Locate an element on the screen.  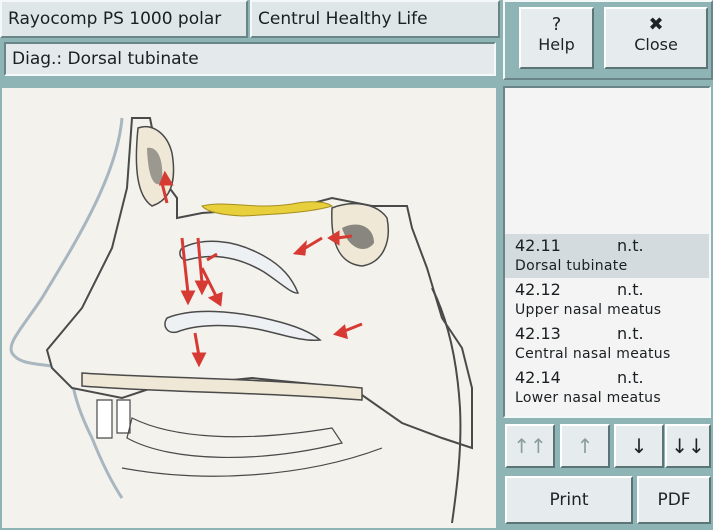
result-item: 42.13 n.t. Central nasal meatus is located at coordinates (607, 344).